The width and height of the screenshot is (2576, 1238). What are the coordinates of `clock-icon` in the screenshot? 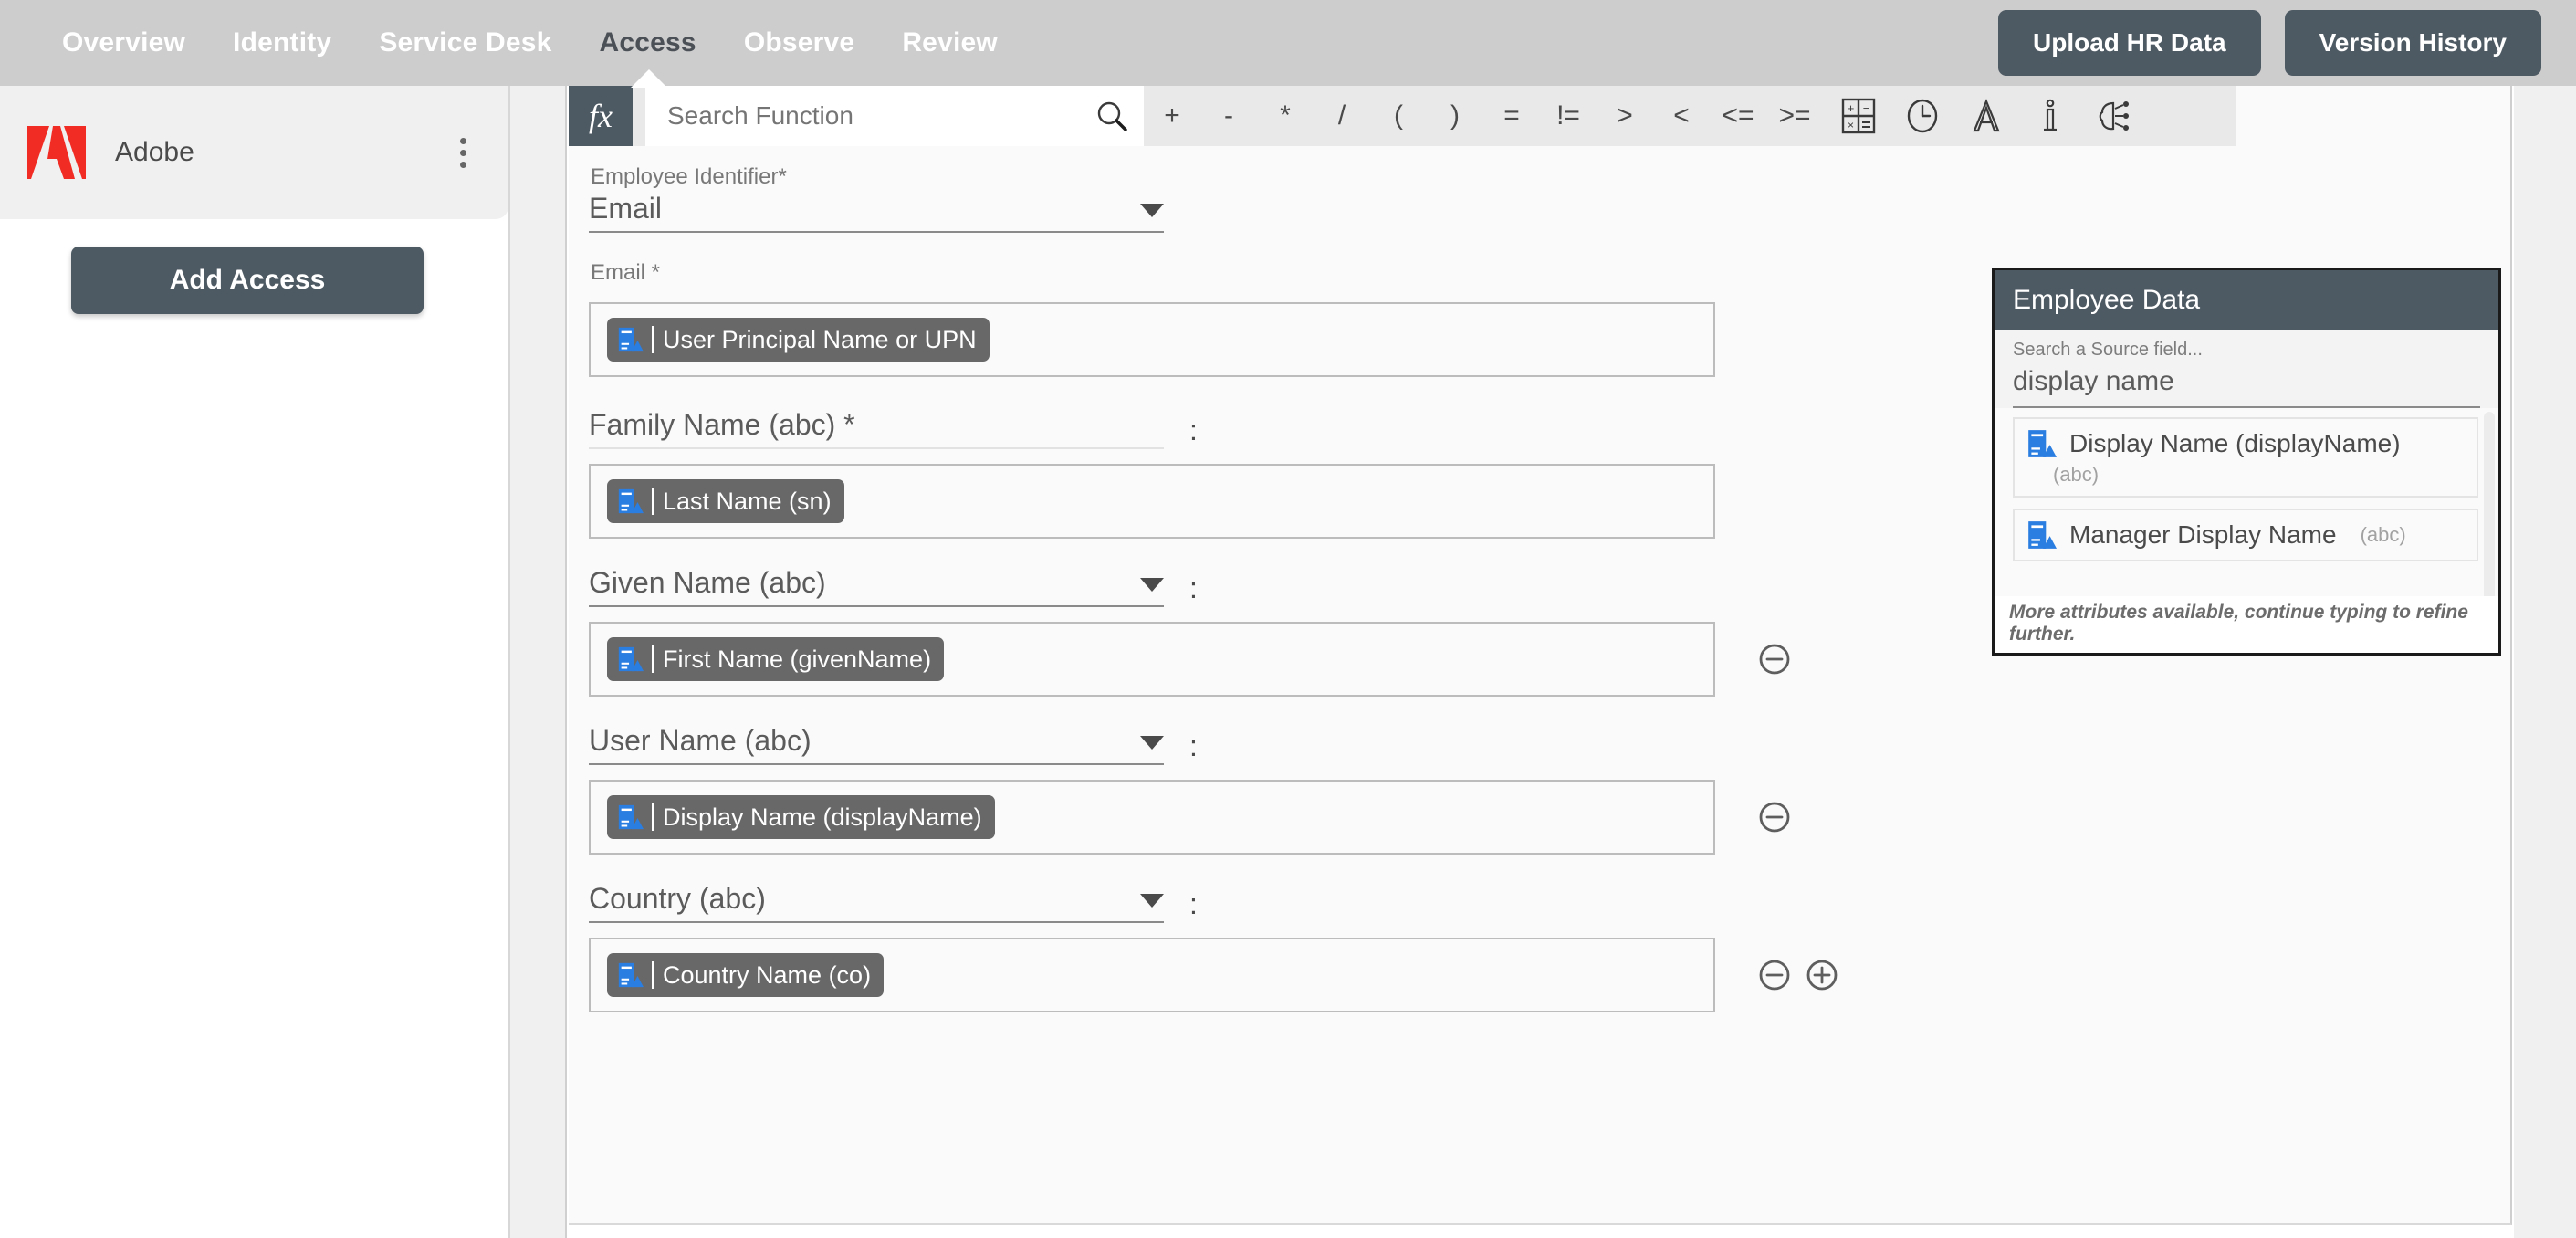 It's located at (1923, 116).